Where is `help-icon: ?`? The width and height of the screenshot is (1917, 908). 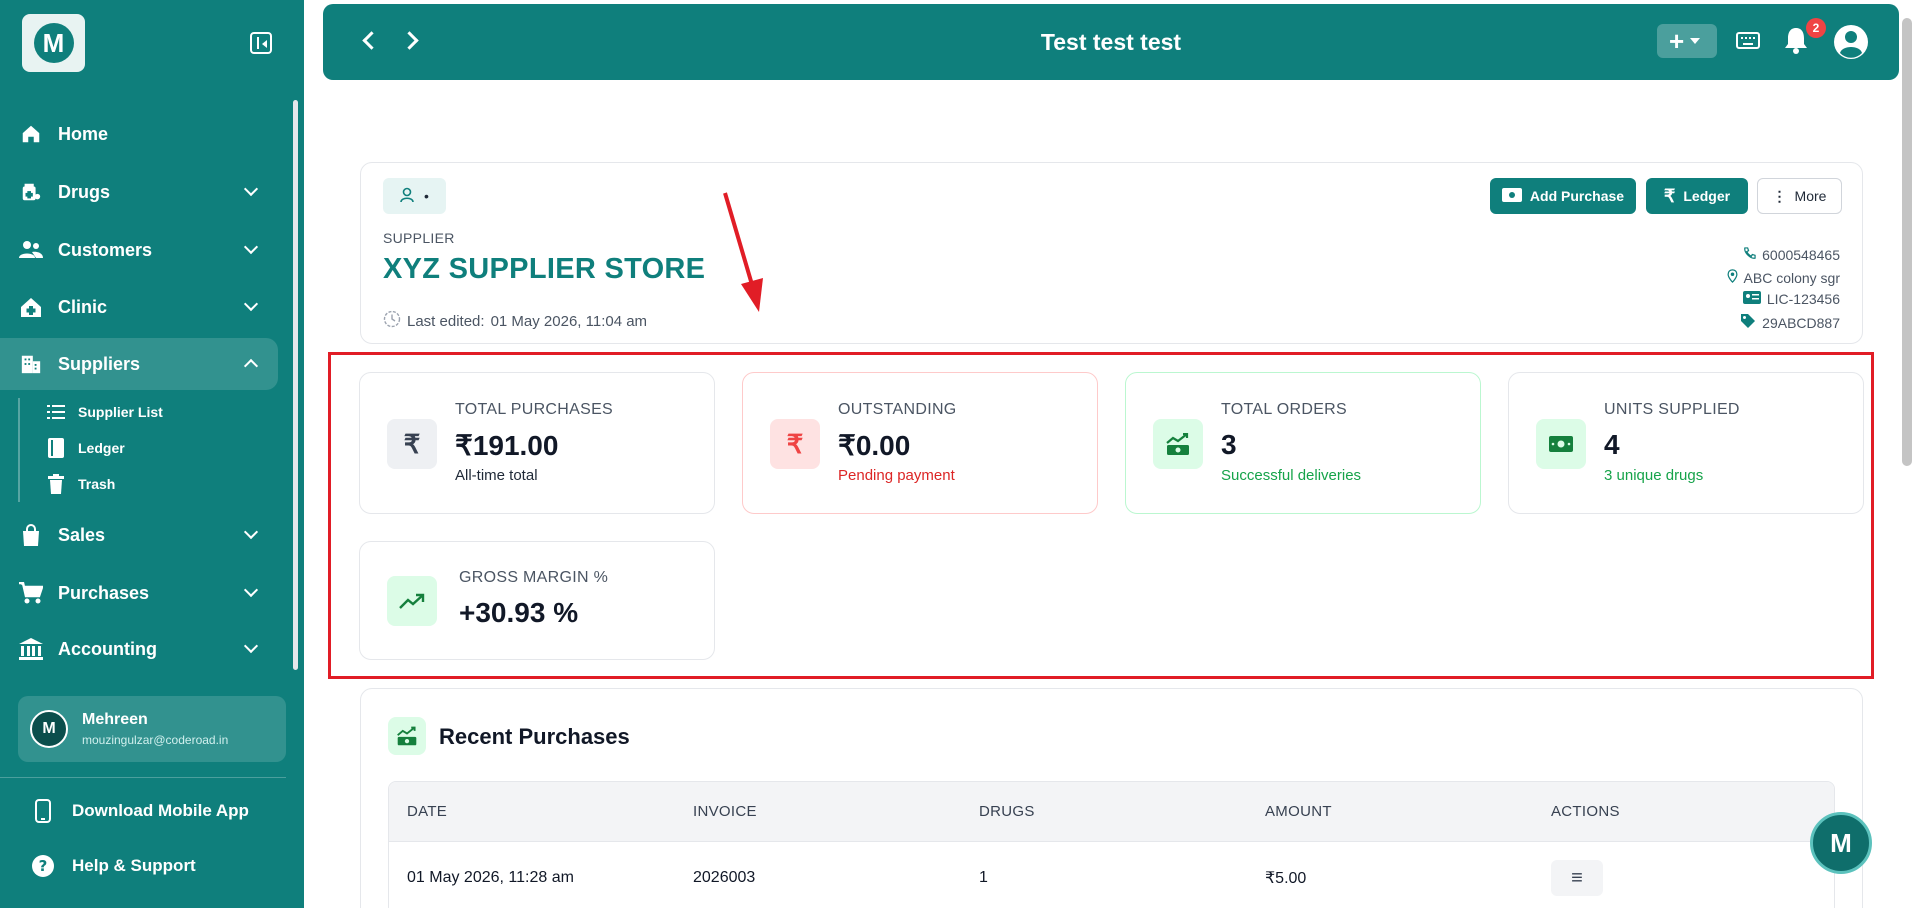 help-icon: ? is located at coordinates (43, 866).